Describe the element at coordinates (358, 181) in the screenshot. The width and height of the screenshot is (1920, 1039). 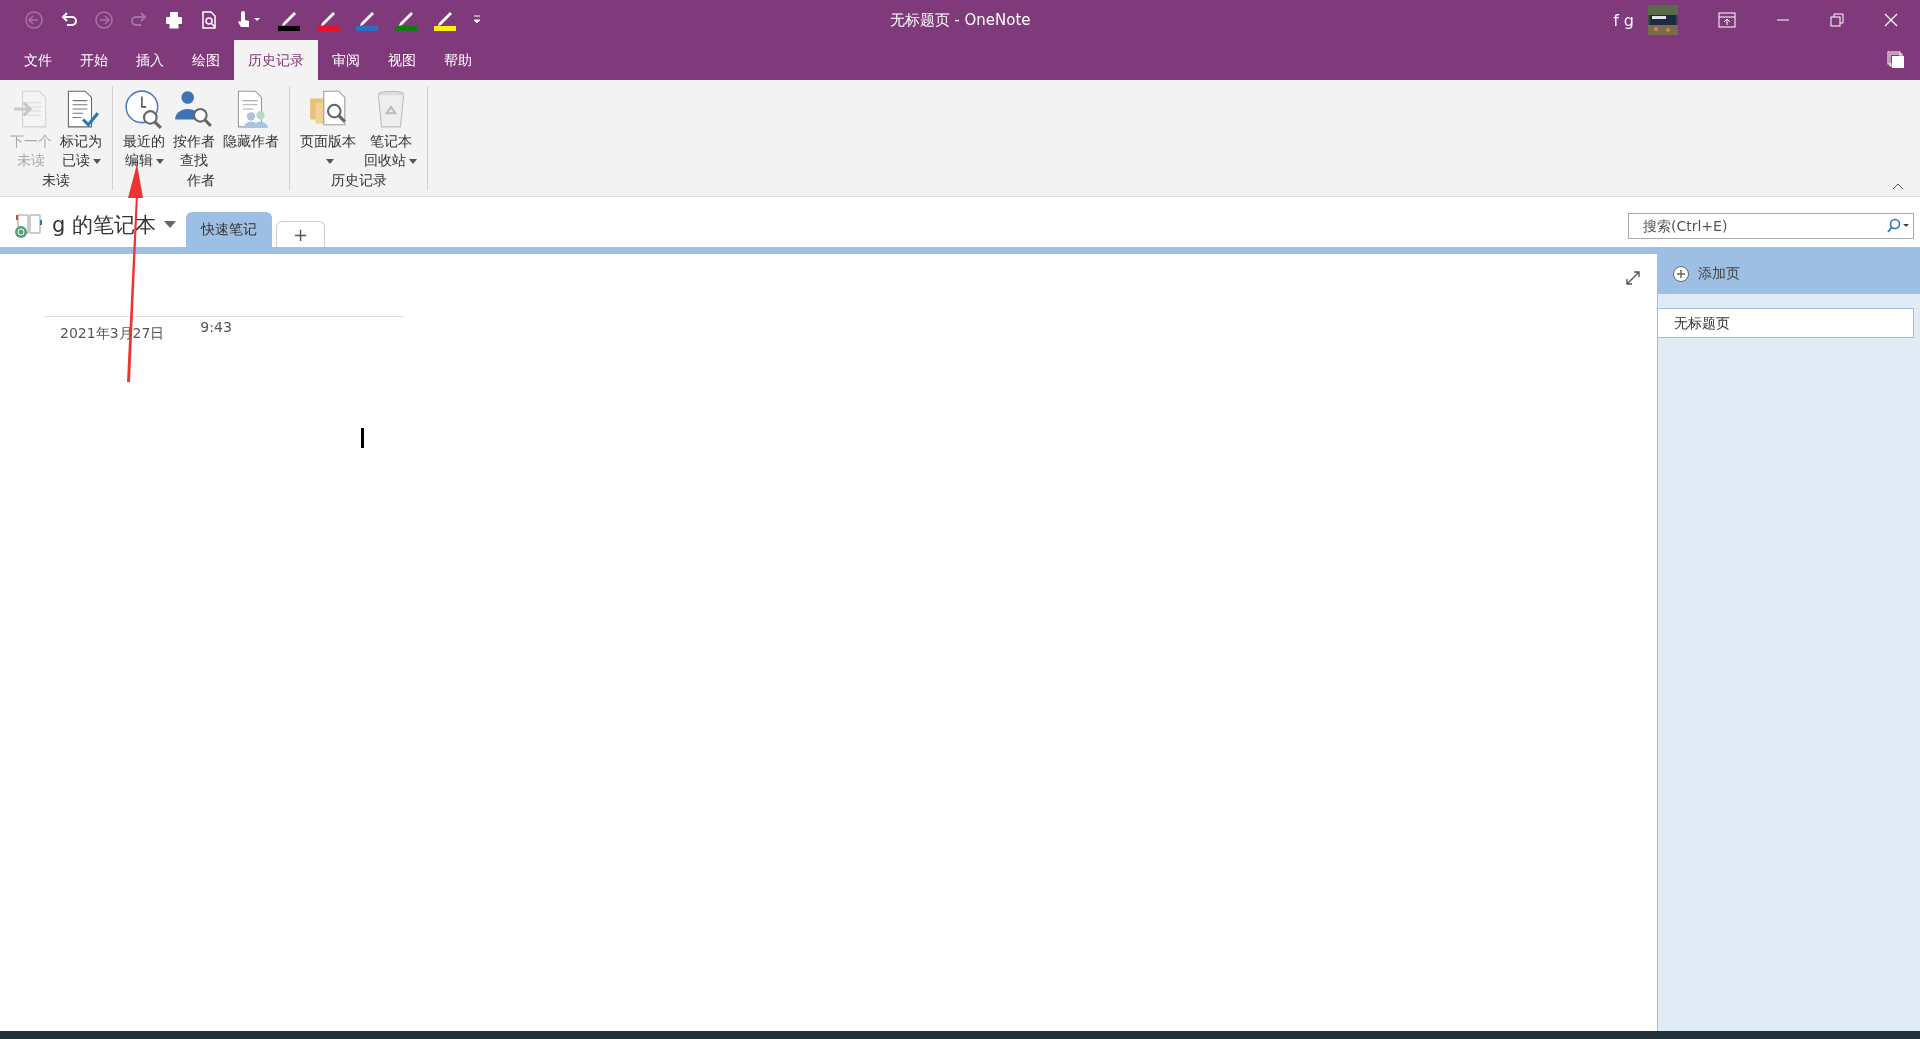
I see `group-label: 历史记录` at that location.